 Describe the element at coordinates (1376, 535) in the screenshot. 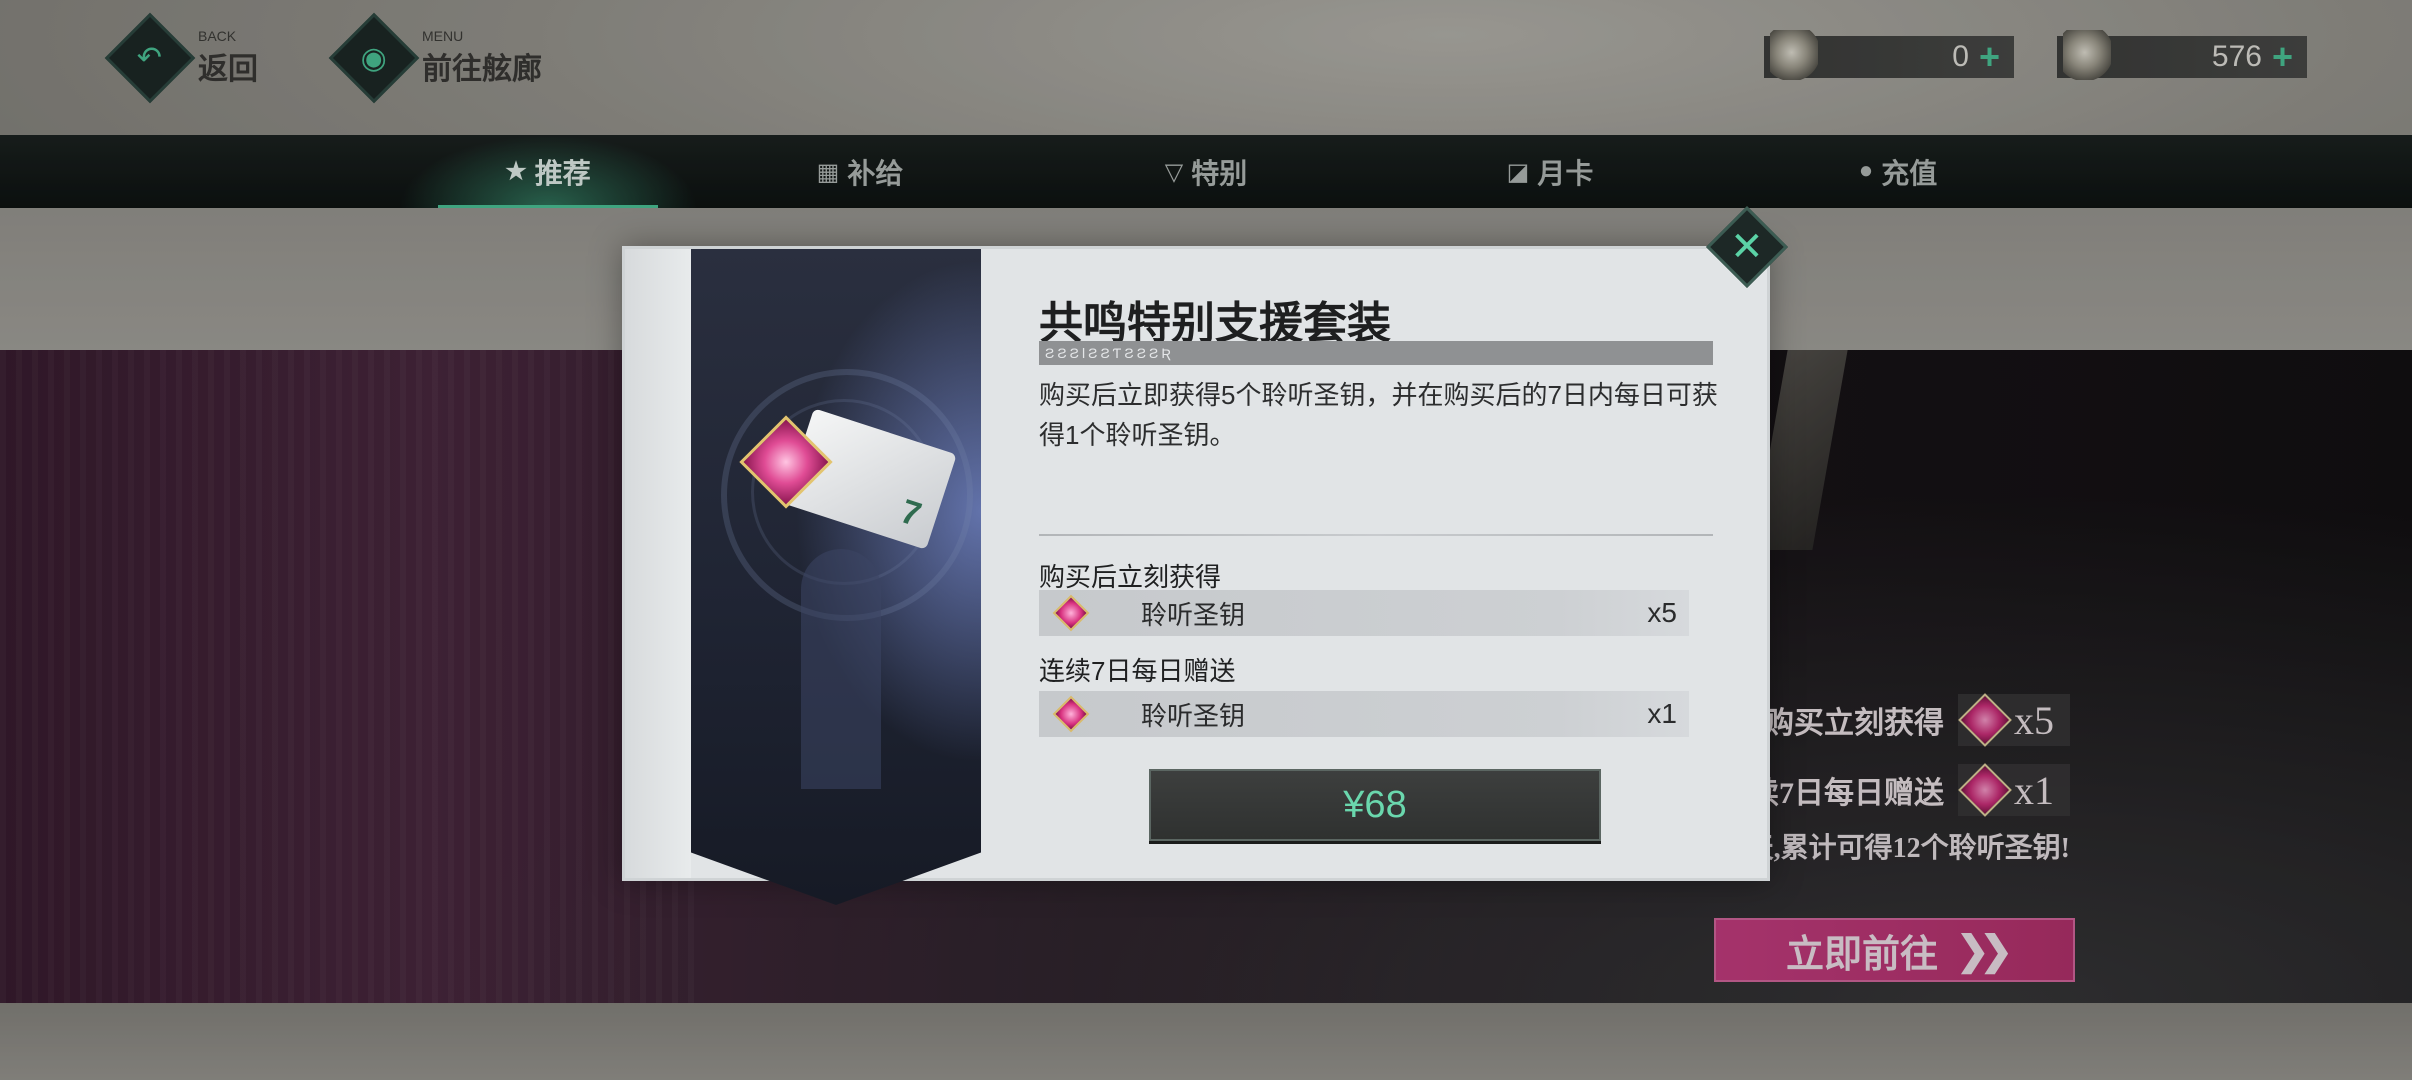

I see `modal-divider` at that location.